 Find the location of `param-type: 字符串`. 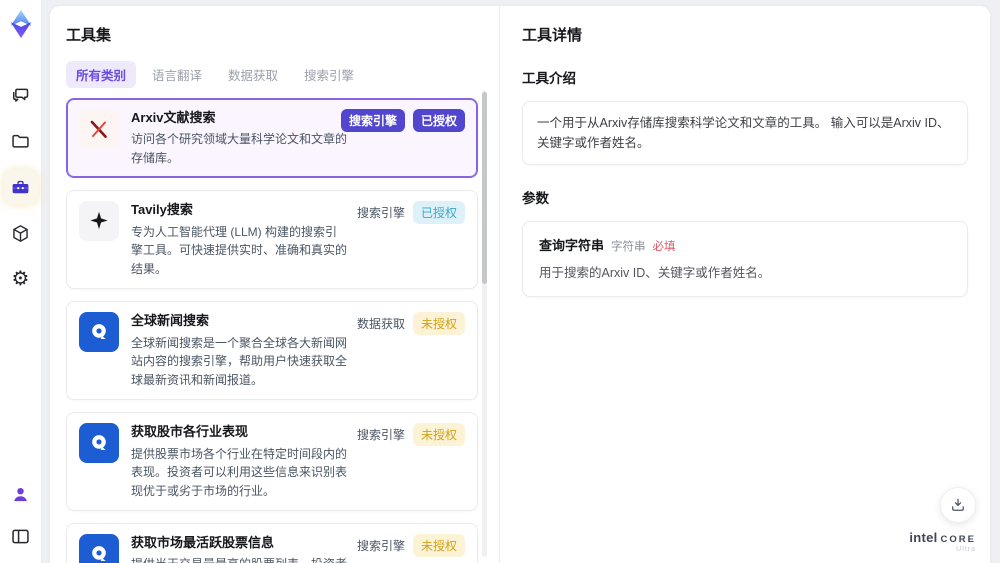

param-type: 字符串 is located at coordinates (628, 247).